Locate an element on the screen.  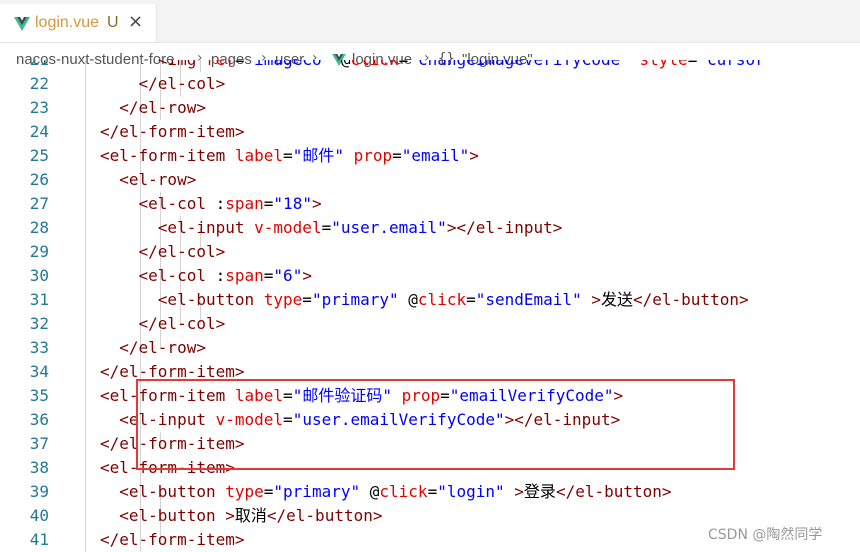
code-text: <el-col :span="18"> is located at coordinates (230, 203).